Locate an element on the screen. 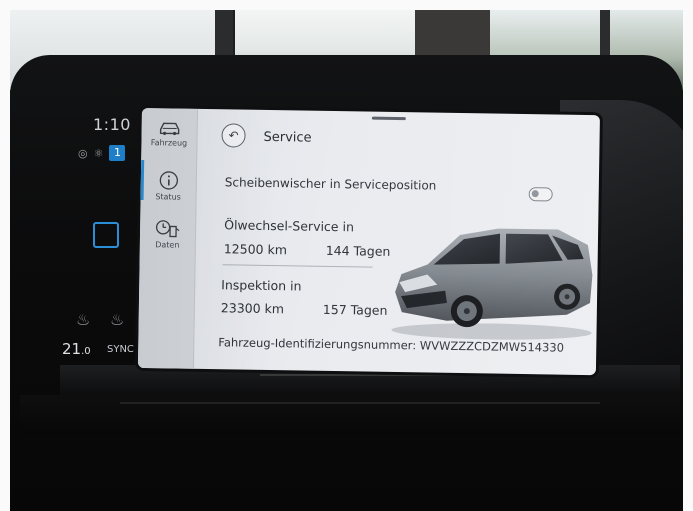  passenger-airbag-icon: ⚛ is located at coordinates (98, 153).